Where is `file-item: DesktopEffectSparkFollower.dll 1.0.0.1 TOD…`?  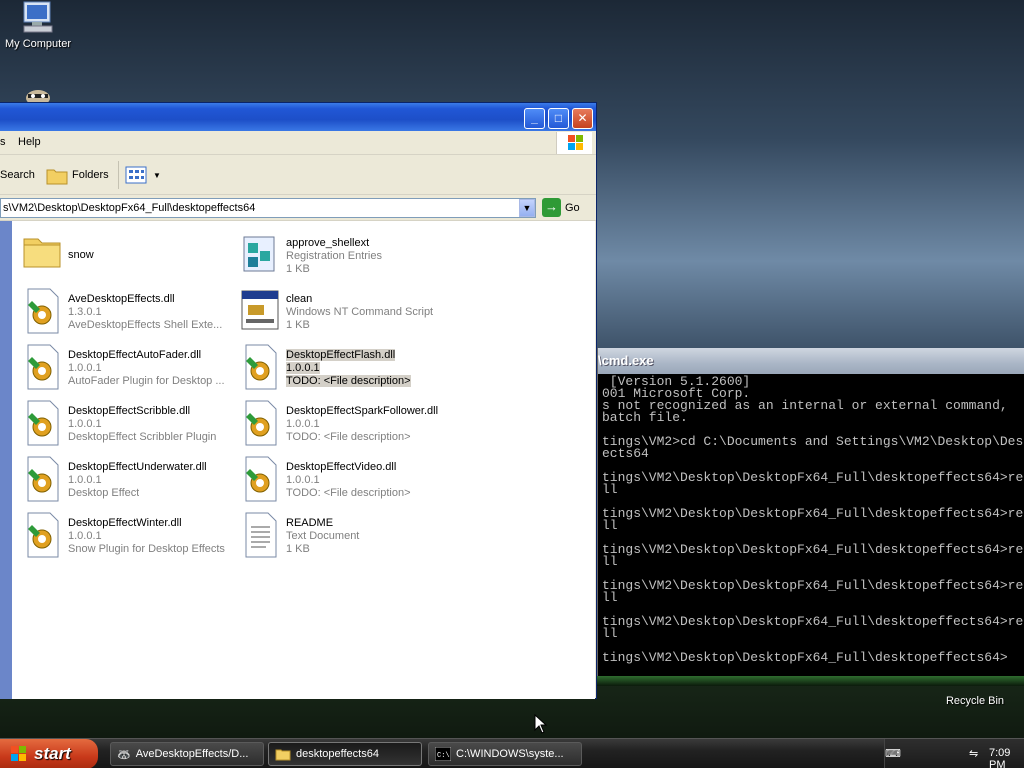
file-item: DesktopEffectSparkFollower.dll 1.0.0.1 TOD… is located at coordinates (345, 425).